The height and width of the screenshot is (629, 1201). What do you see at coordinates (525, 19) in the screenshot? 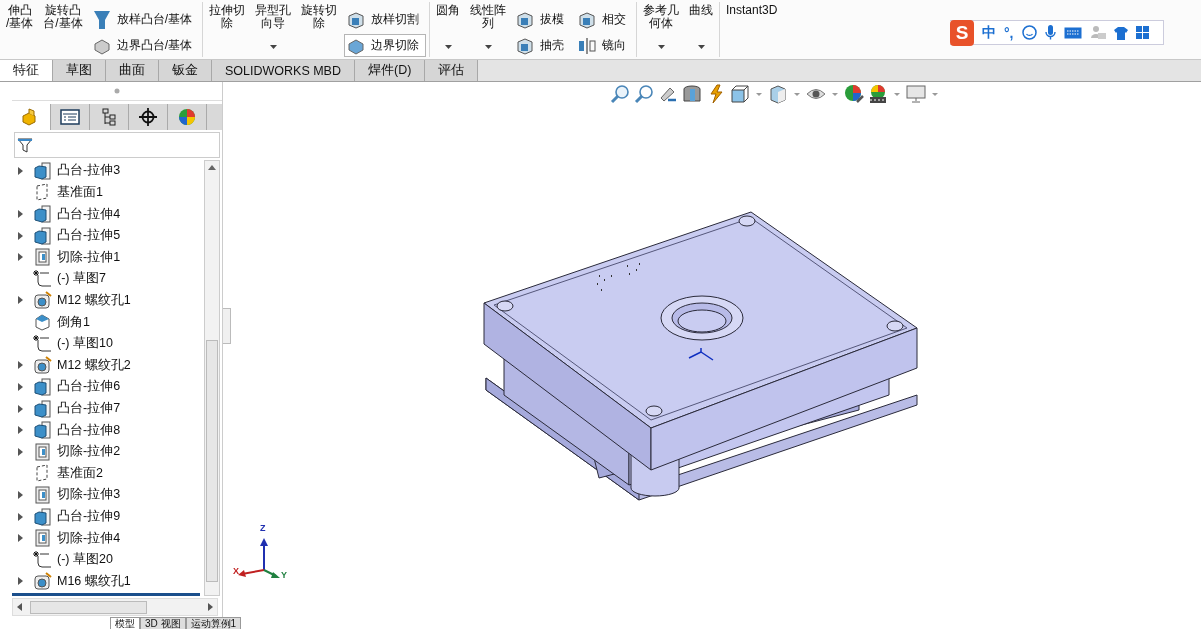
I see `block-icon` at bounding box center [525, 19].